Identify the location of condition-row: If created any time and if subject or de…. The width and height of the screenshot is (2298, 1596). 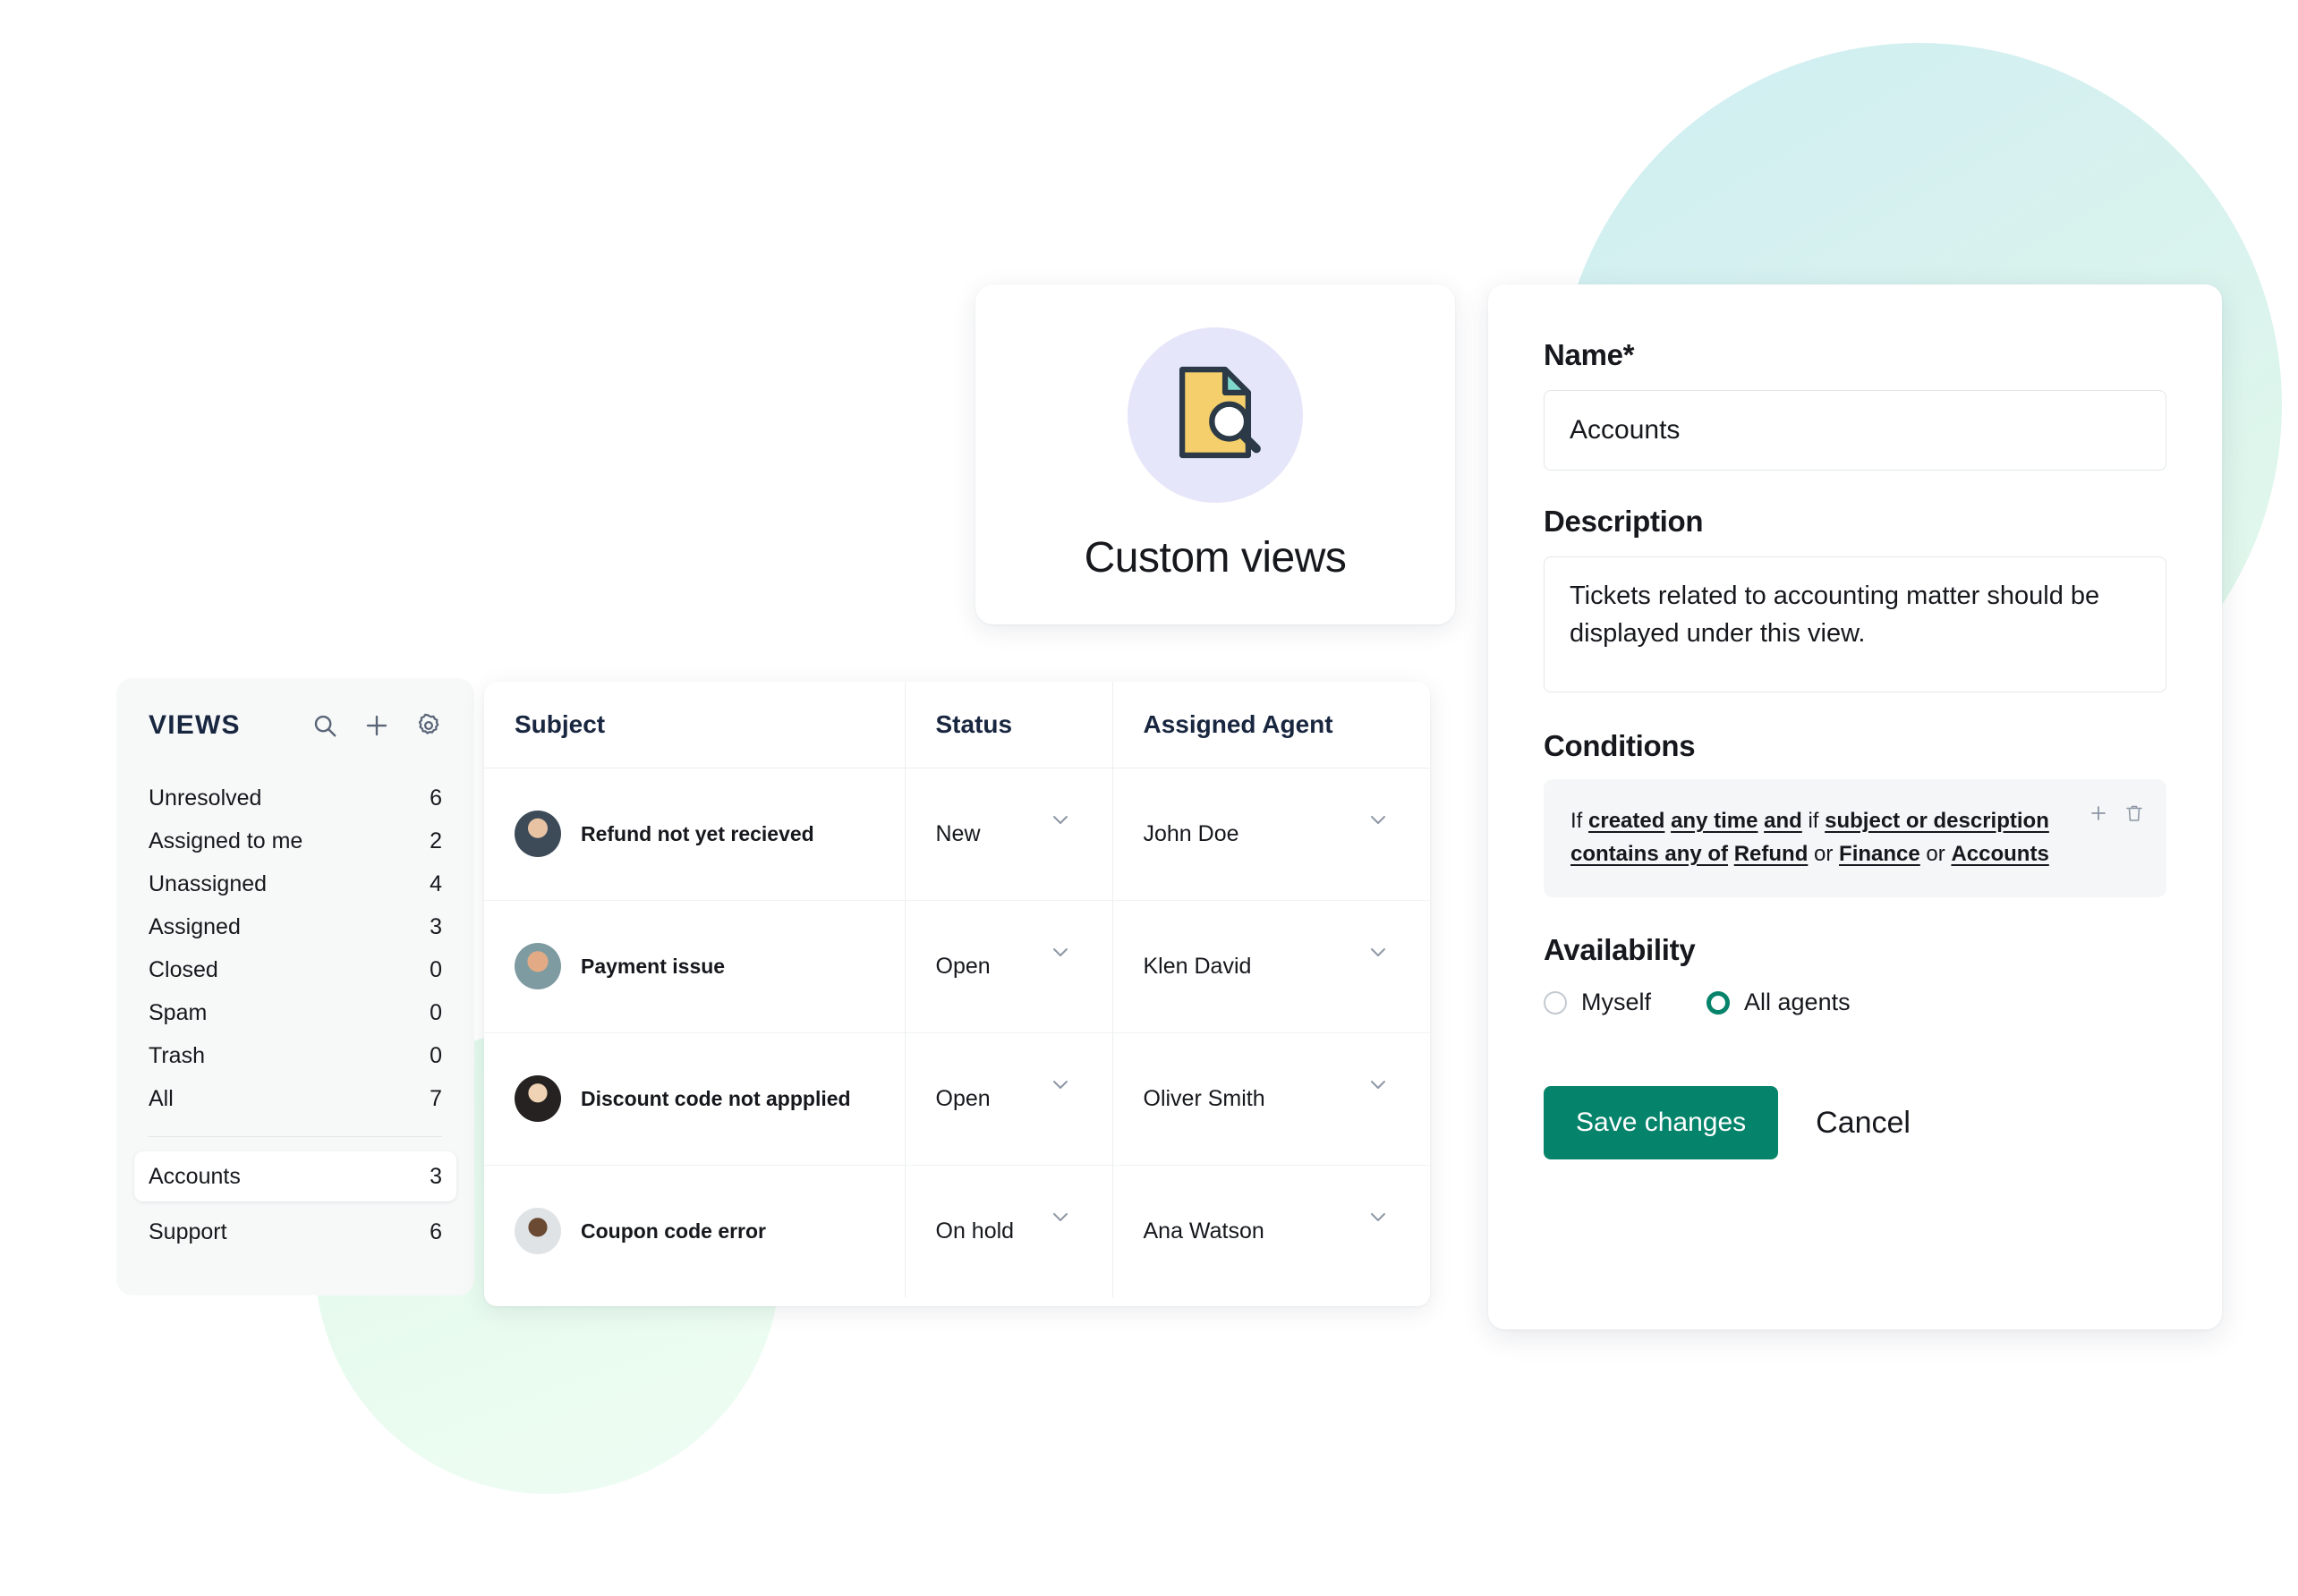
(1855, 838).